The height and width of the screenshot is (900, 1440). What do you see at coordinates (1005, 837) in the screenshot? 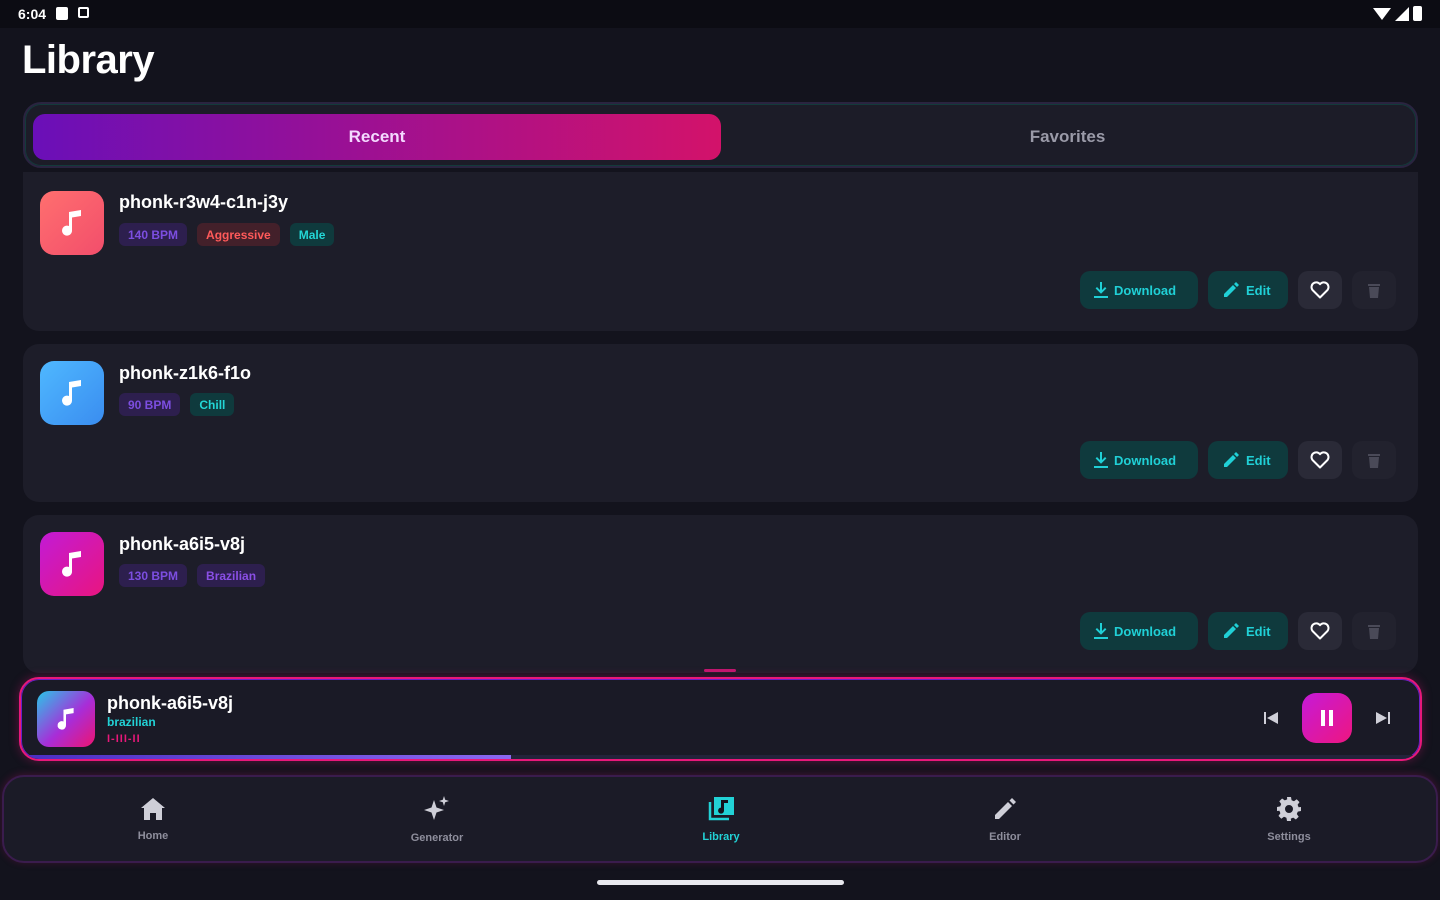
I see `nav-label-editor: Editor` at bounding box center [1005, 837].